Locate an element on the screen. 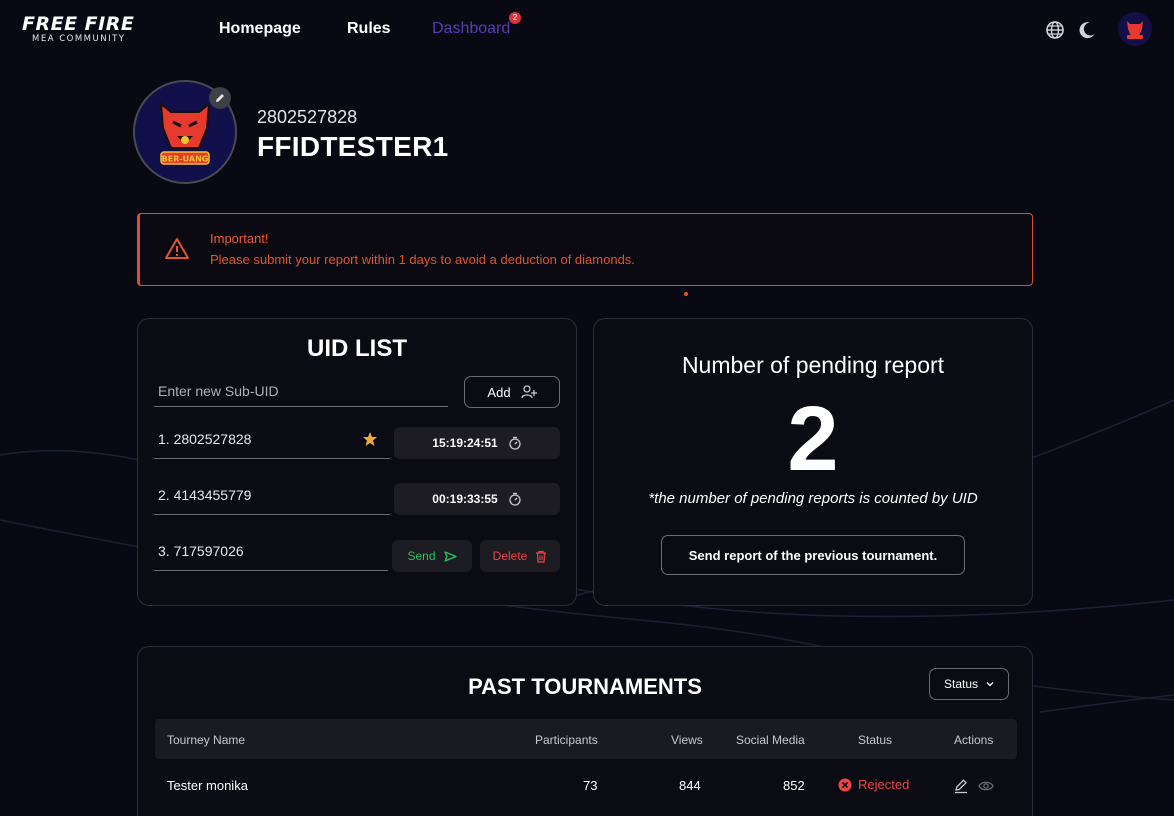 The image size is (1174, 816). trash-icon is located at coordinates (541, 556).